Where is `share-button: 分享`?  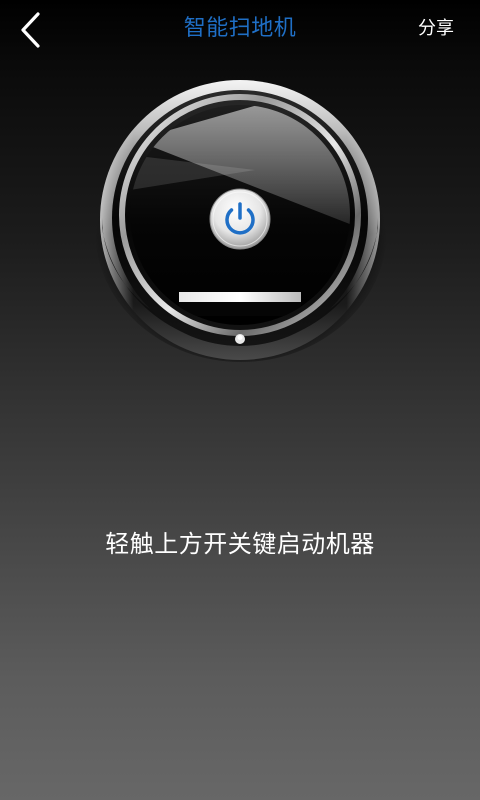
share-button: 分享 is located at coordinates (436, 29).